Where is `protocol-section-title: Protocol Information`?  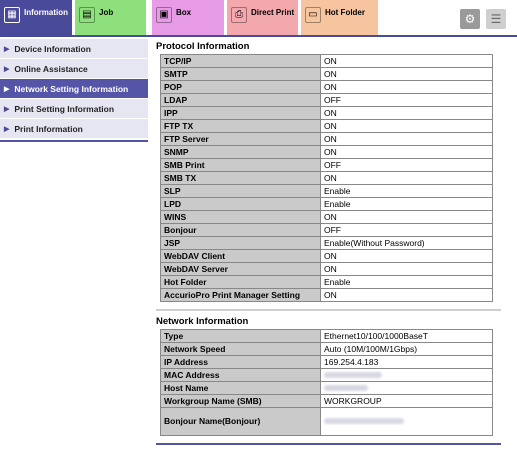
protocol-section-title: Protocol Information is located at coordinates (203, 46).